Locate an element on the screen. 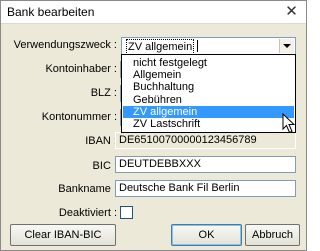  ok-button: OK is located at coordinates (206, 235).